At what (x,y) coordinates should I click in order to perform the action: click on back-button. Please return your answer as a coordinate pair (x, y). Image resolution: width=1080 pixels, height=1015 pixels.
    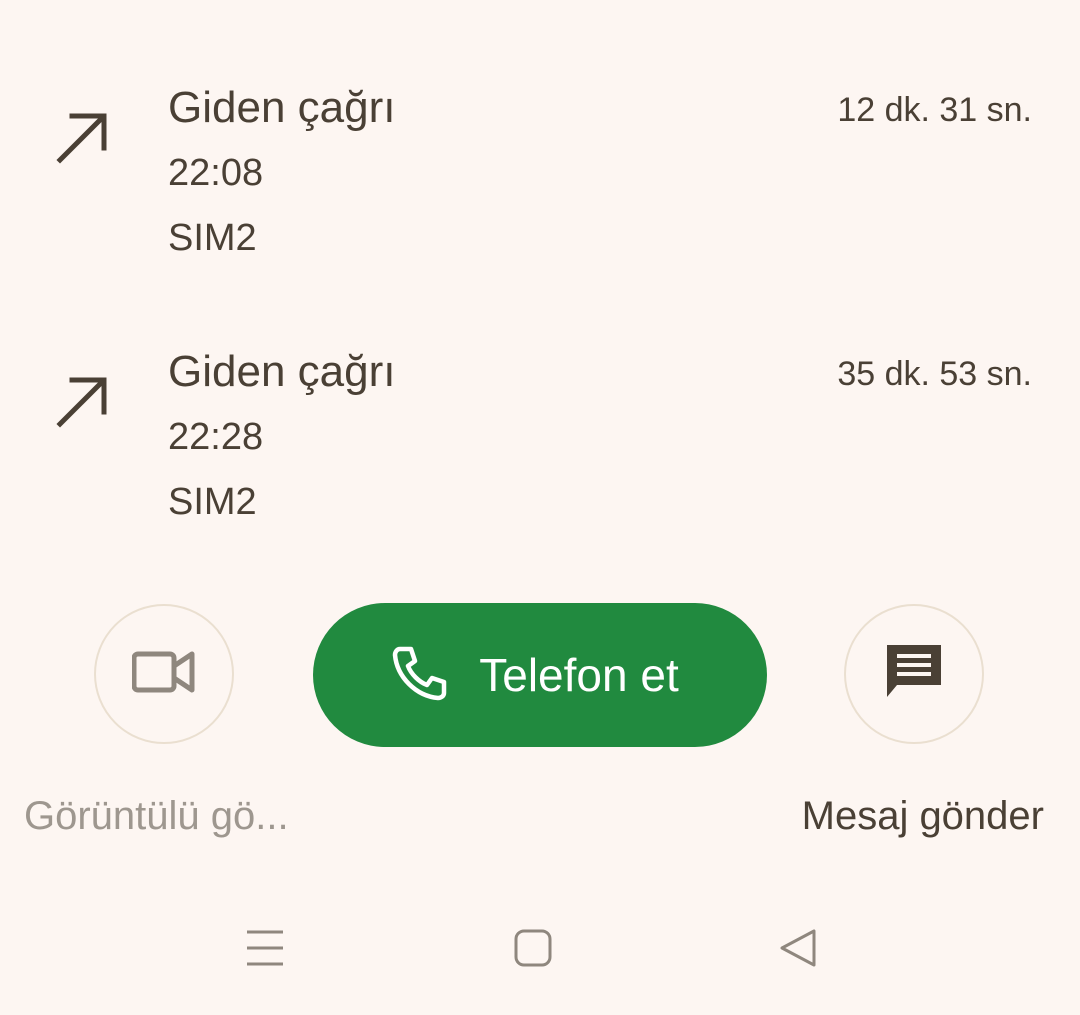
    Looking at the image, I should click on (798, 950).